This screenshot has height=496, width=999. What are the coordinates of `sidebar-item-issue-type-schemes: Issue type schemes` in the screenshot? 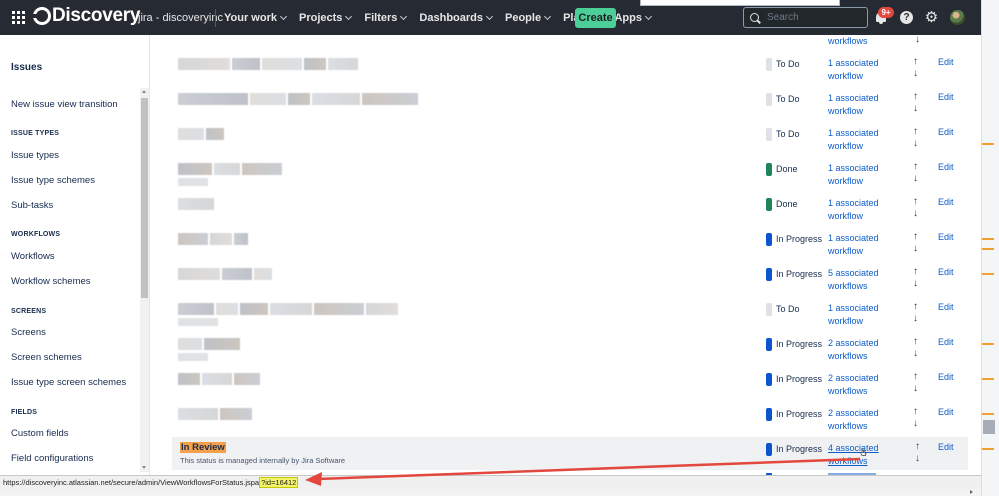 It's located at (53, 180).